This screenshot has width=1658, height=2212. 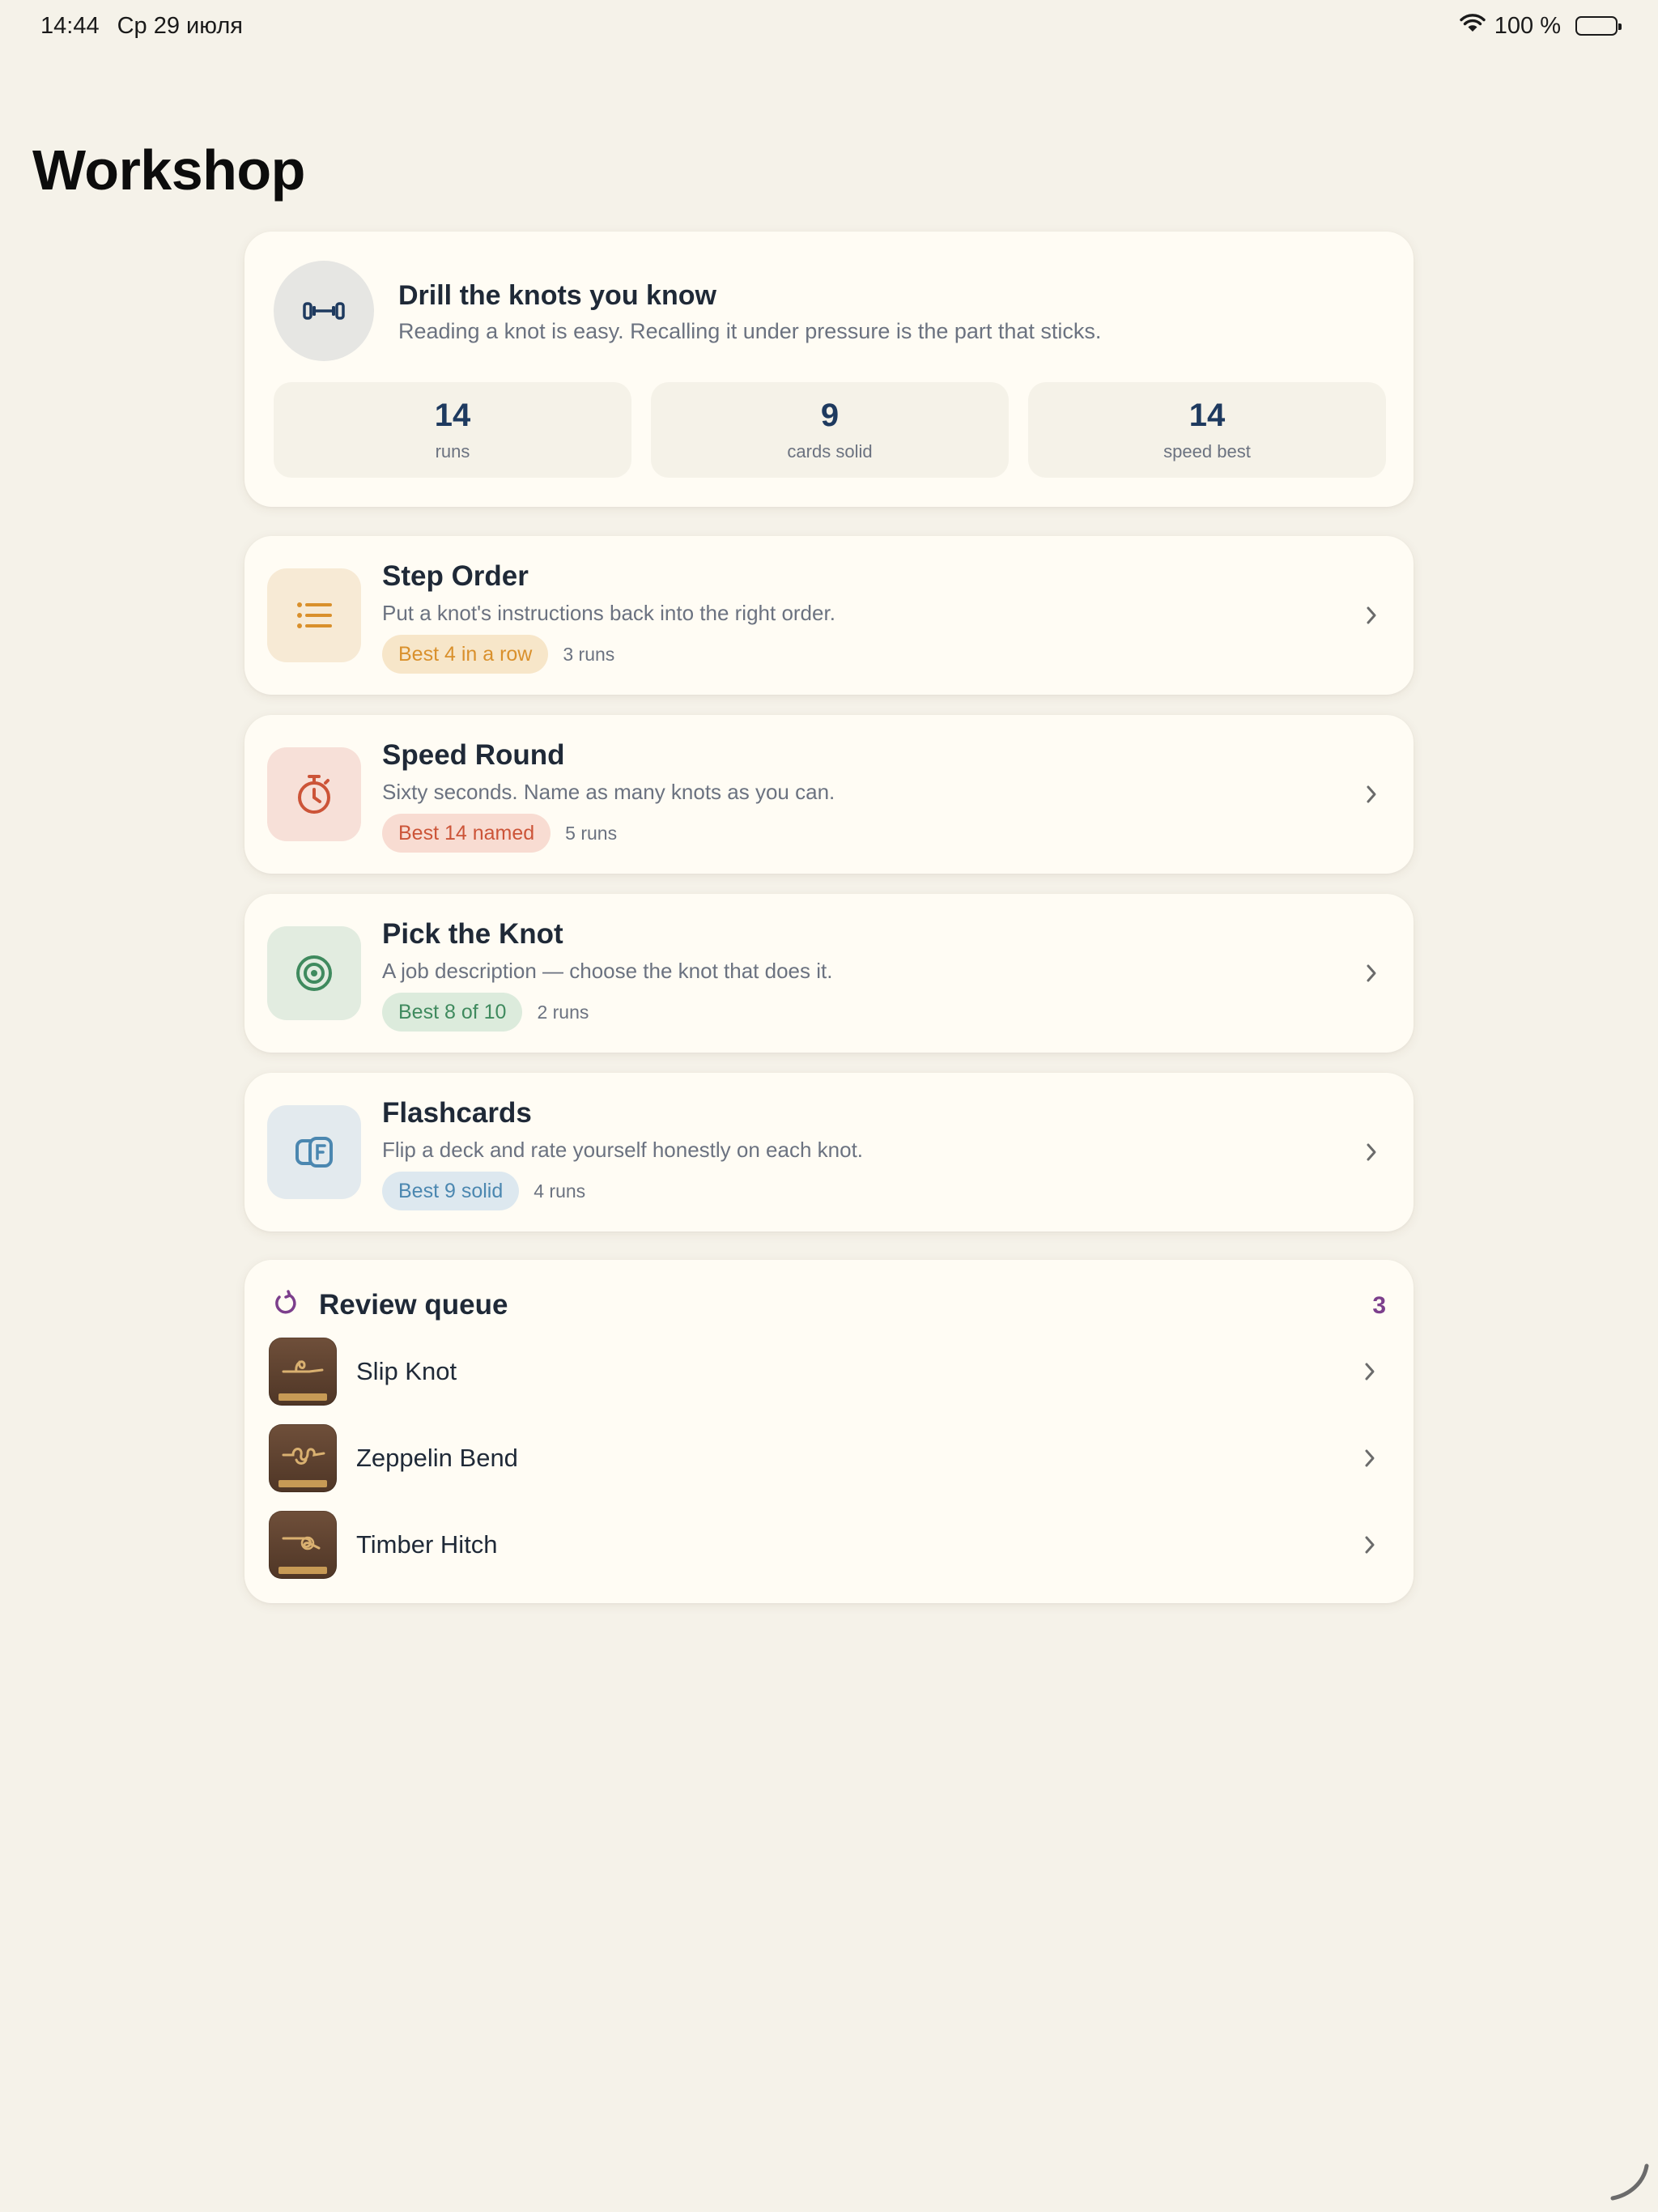 What do you see at coordinates (1379, 1305) in the screenshot?
I see `review-count-badge: 3` at bounding box center [1379, 1305].